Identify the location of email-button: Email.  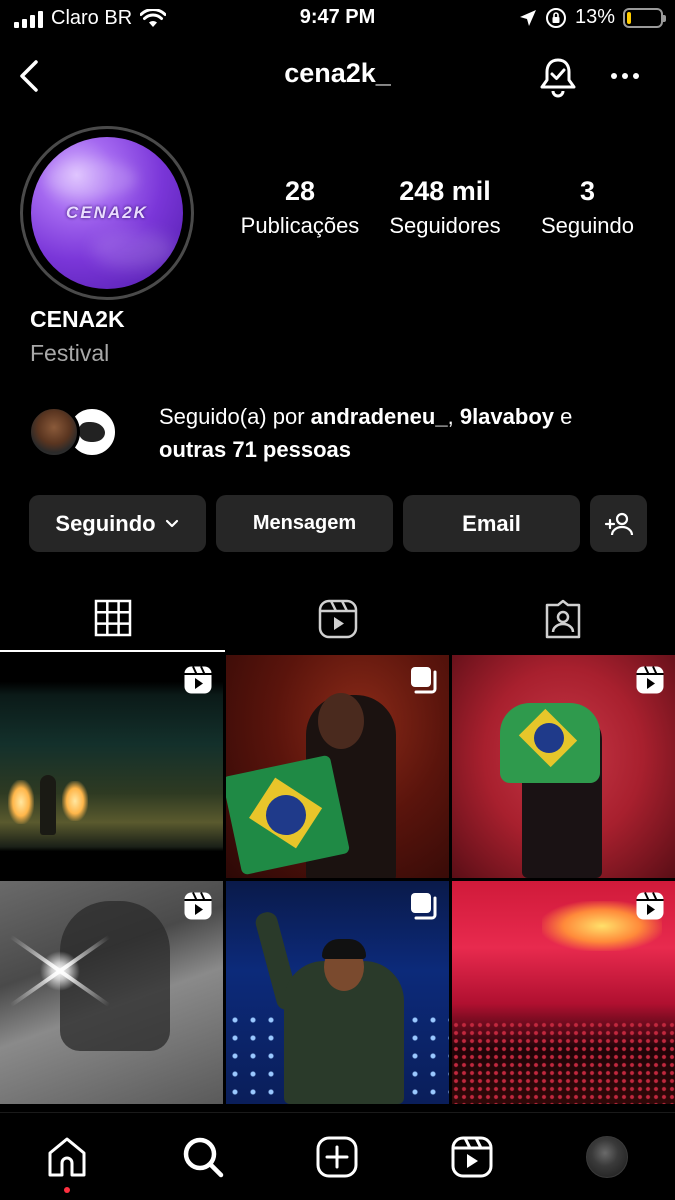
(491, 523).